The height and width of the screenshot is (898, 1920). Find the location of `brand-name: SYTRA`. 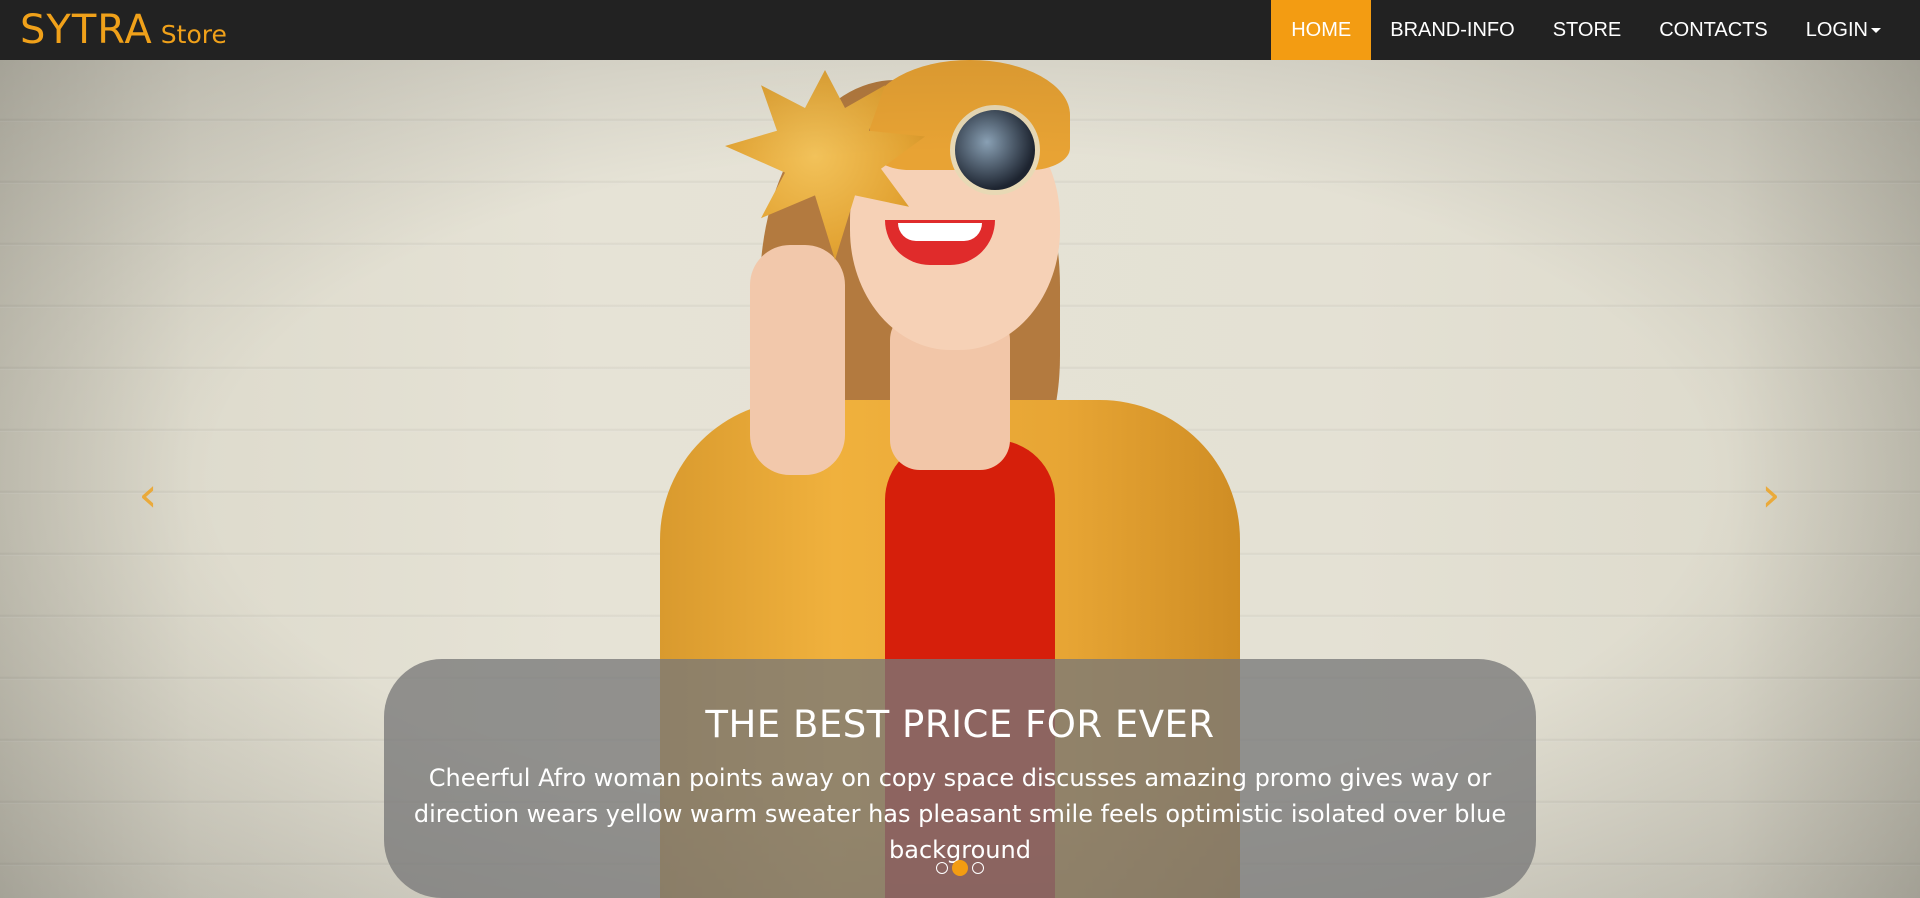

brand-name: SYTRA is located at coordinates (86, 30).